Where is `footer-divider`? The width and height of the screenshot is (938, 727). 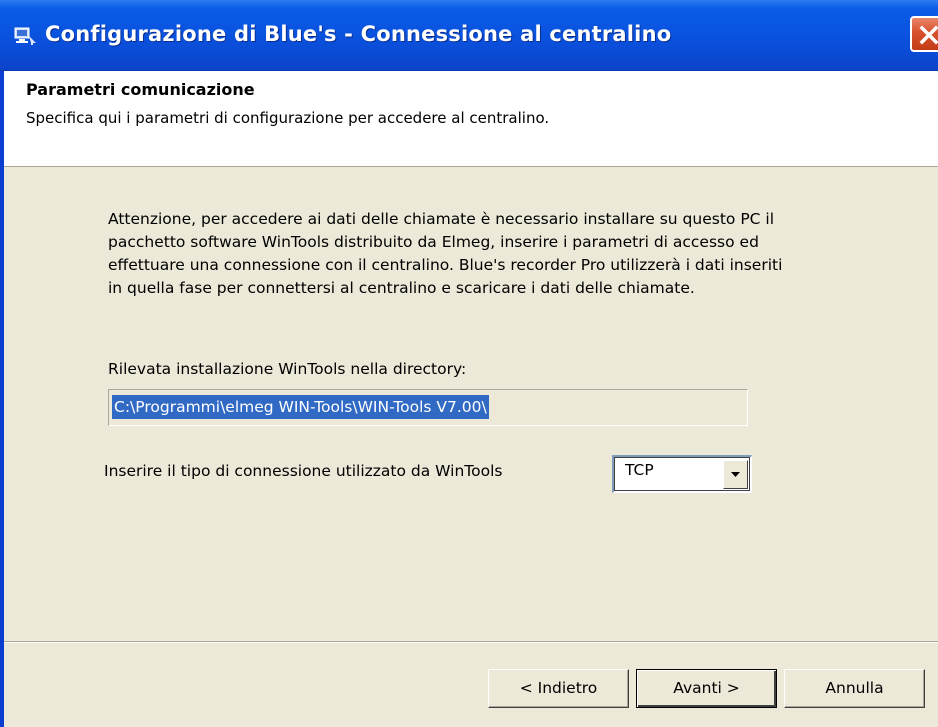
footer-divider is located at coordinates (471, 642).